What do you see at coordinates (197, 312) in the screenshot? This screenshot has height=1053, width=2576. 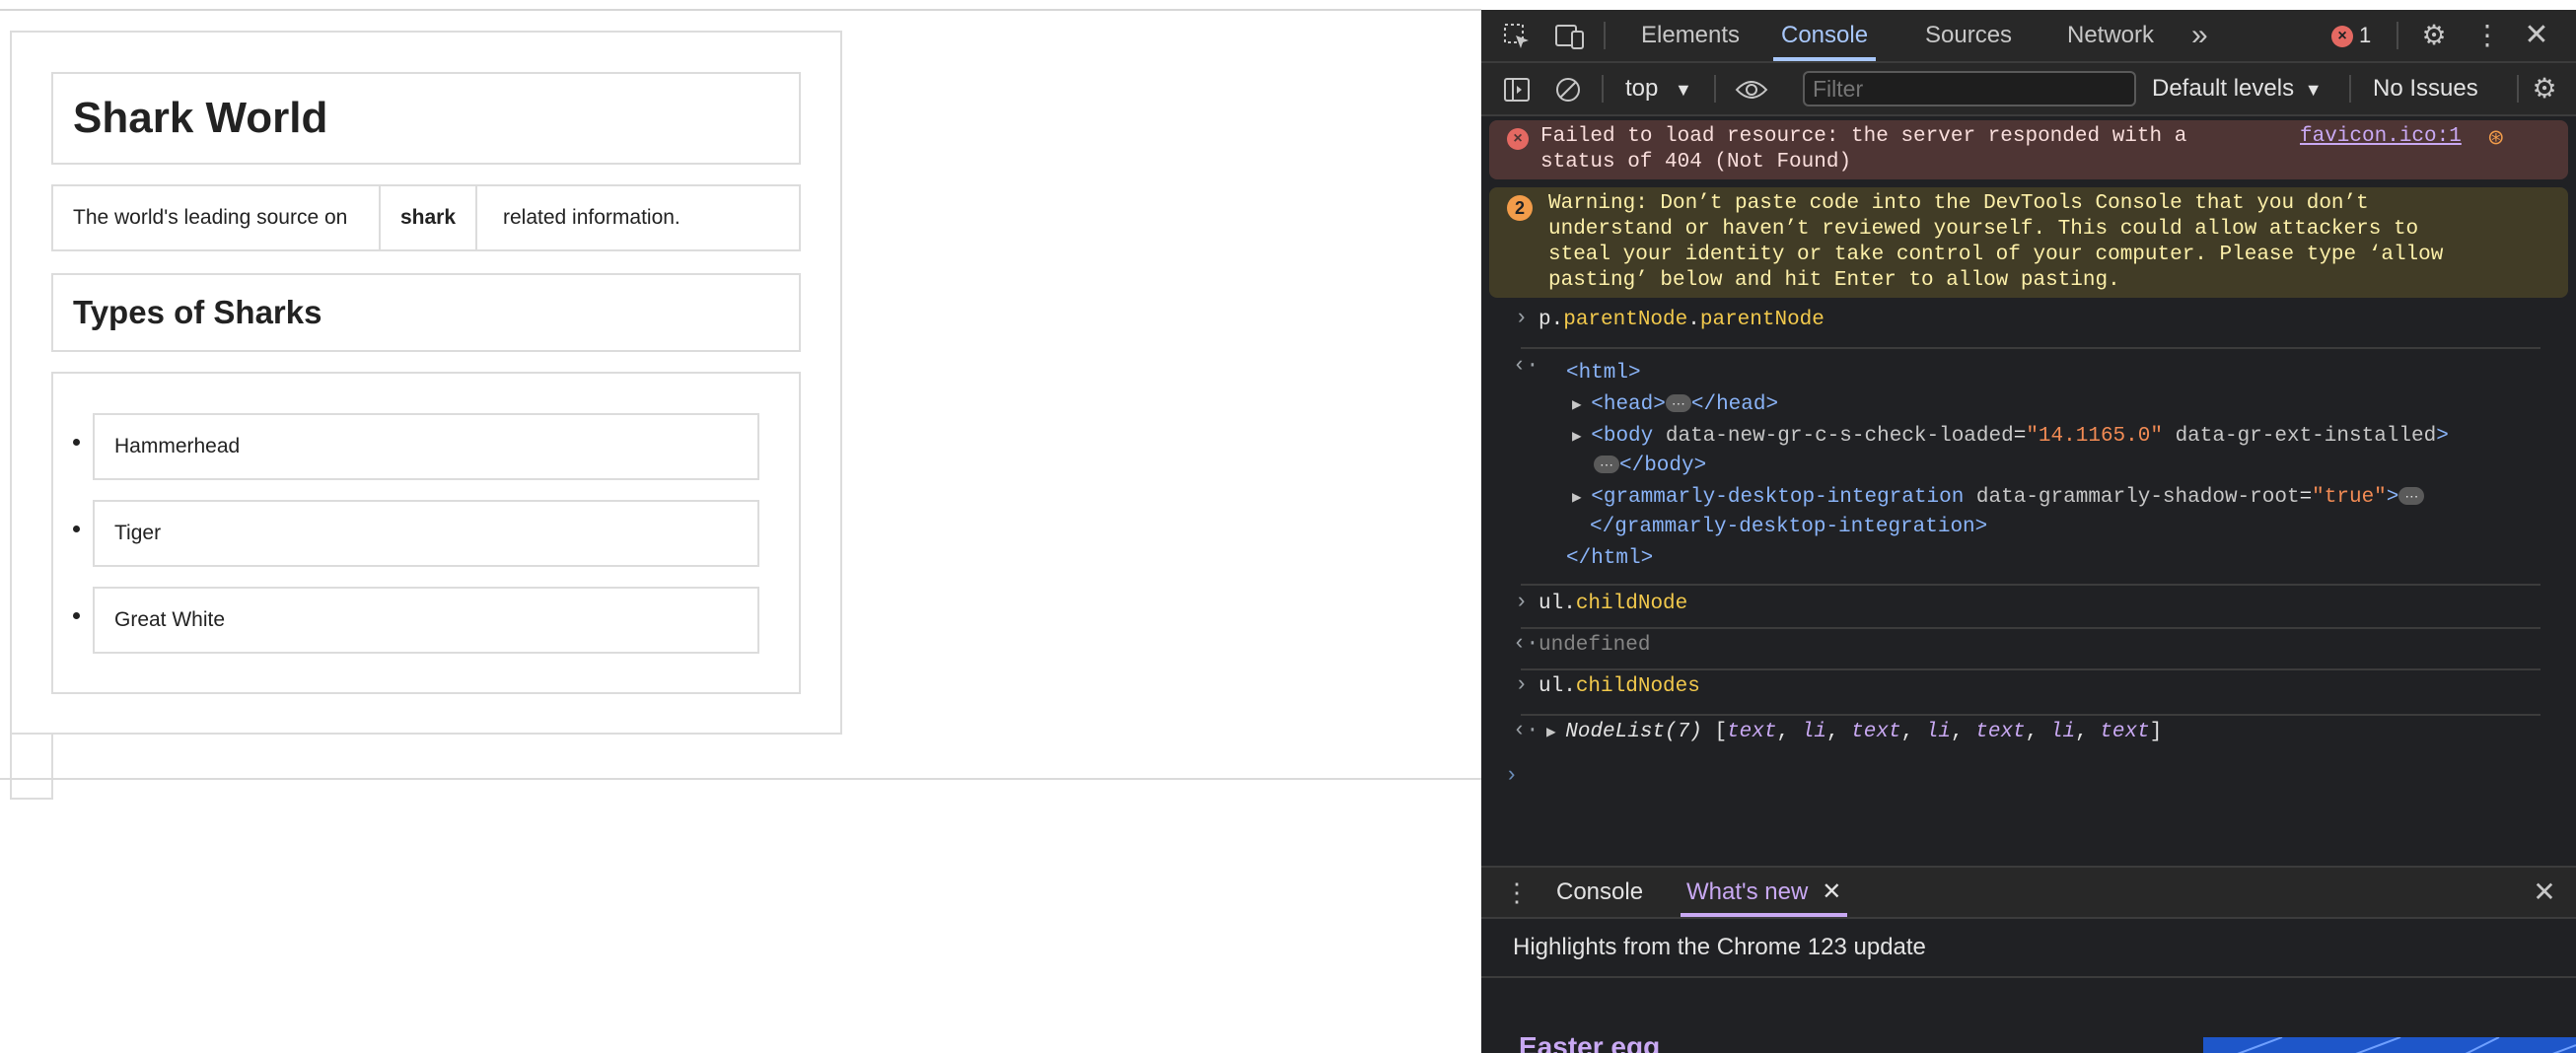 I see `section-title: Types of Sharks` at bounding box center [197, 312].